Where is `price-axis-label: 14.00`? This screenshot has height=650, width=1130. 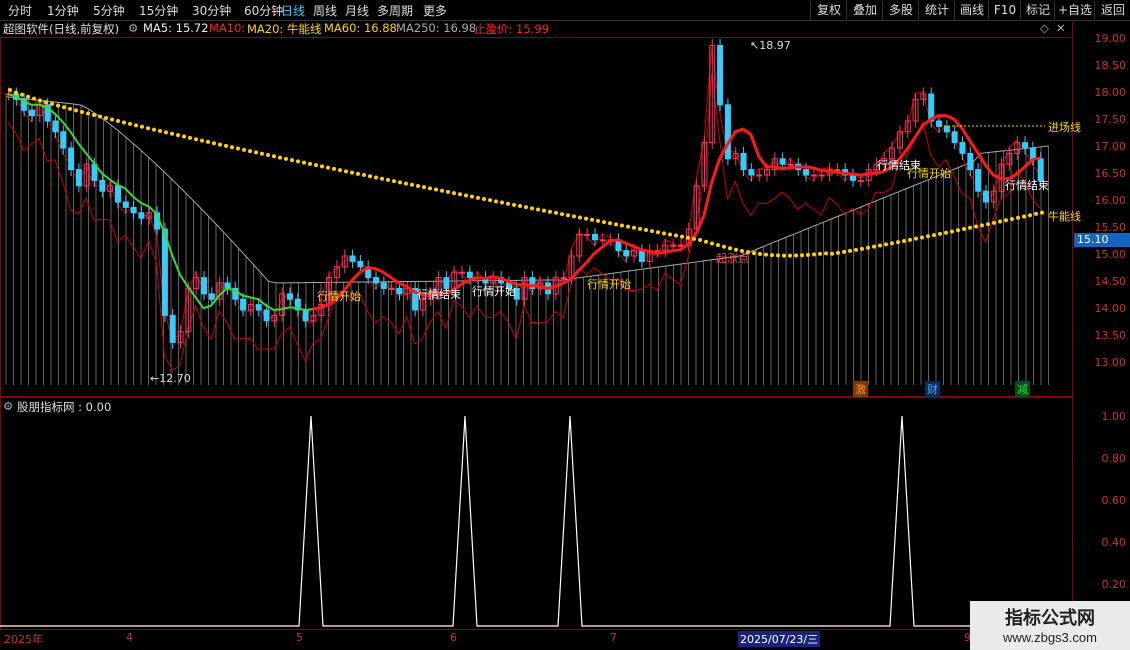 price-axis-label: 14.00 is located at coordinates (1110, 308).